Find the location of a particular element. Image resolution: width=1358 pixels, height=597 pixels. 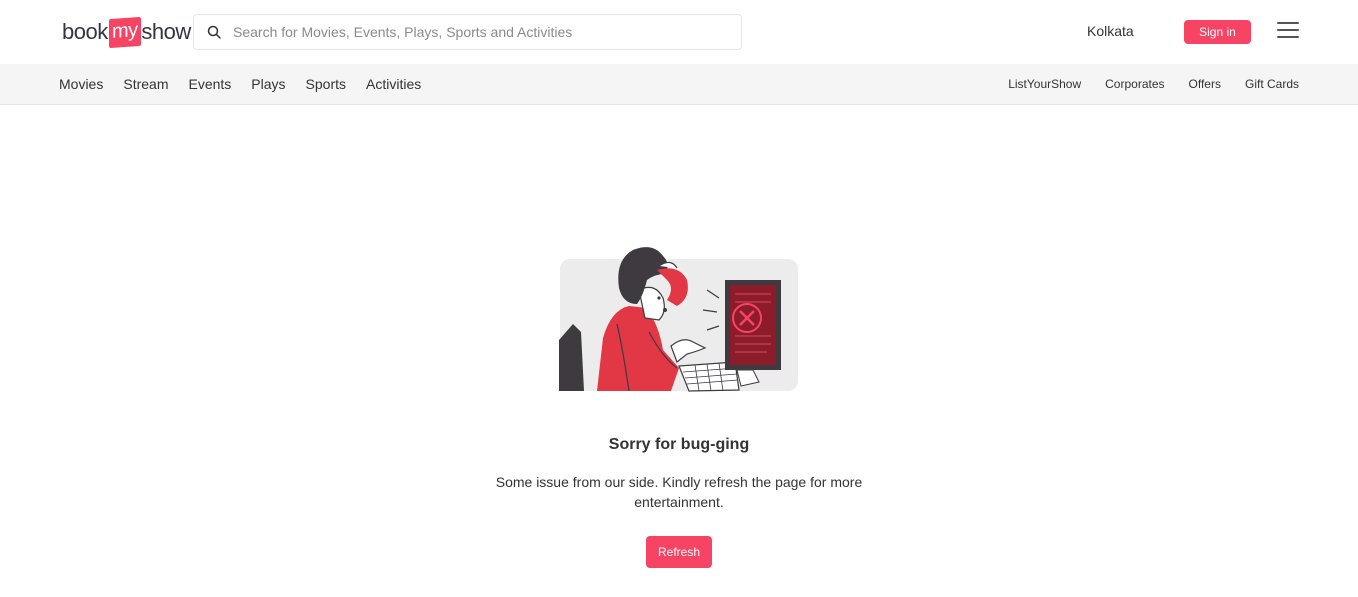

bookmyshow-logo: book my show is located at coordinates (126, 32).